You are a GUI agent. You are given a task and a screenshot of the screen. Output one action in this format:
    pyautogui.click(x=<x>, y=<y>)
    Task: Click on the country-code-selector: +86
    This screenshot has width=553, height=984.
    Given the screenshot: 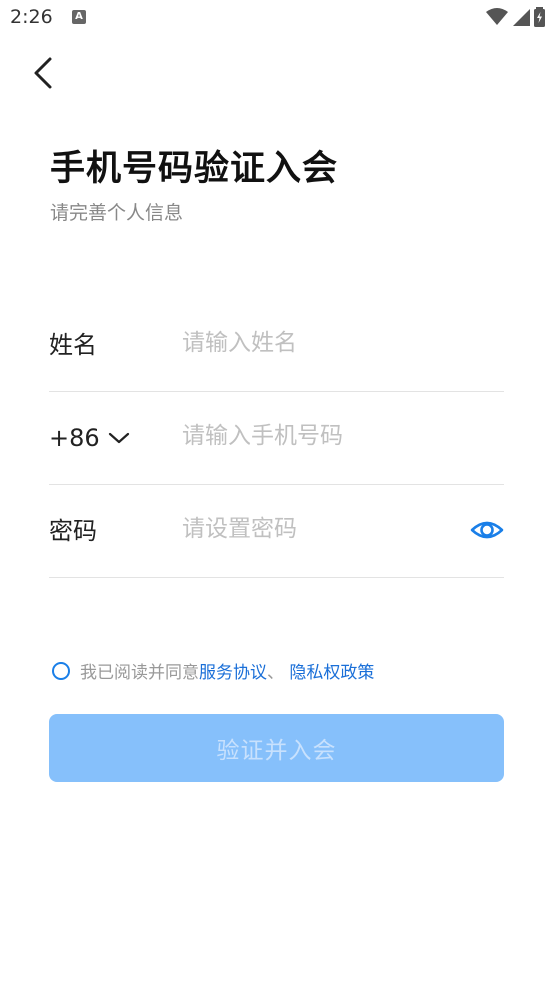 What is the action you would take?
    pyautogui.click(x=89, y=438)
    